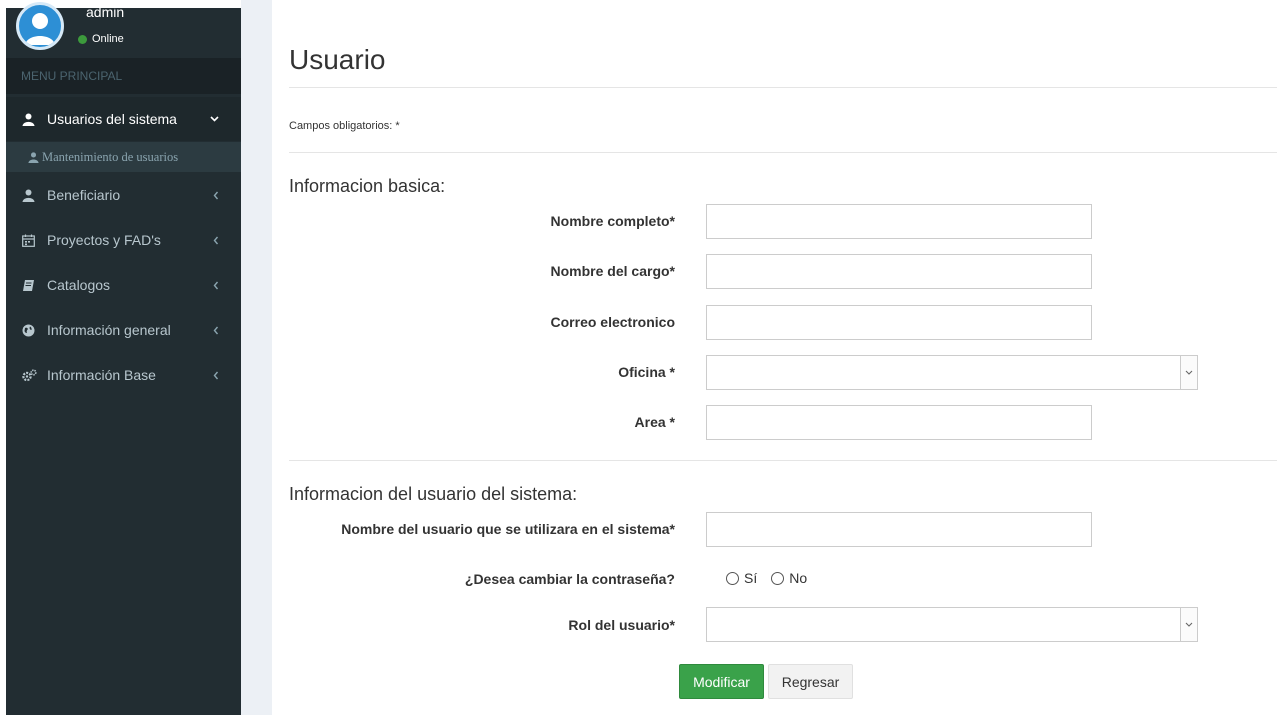  Describe the element at coordinates (654, 422) in the screenshot. I see `area-label: Area *` at that location.